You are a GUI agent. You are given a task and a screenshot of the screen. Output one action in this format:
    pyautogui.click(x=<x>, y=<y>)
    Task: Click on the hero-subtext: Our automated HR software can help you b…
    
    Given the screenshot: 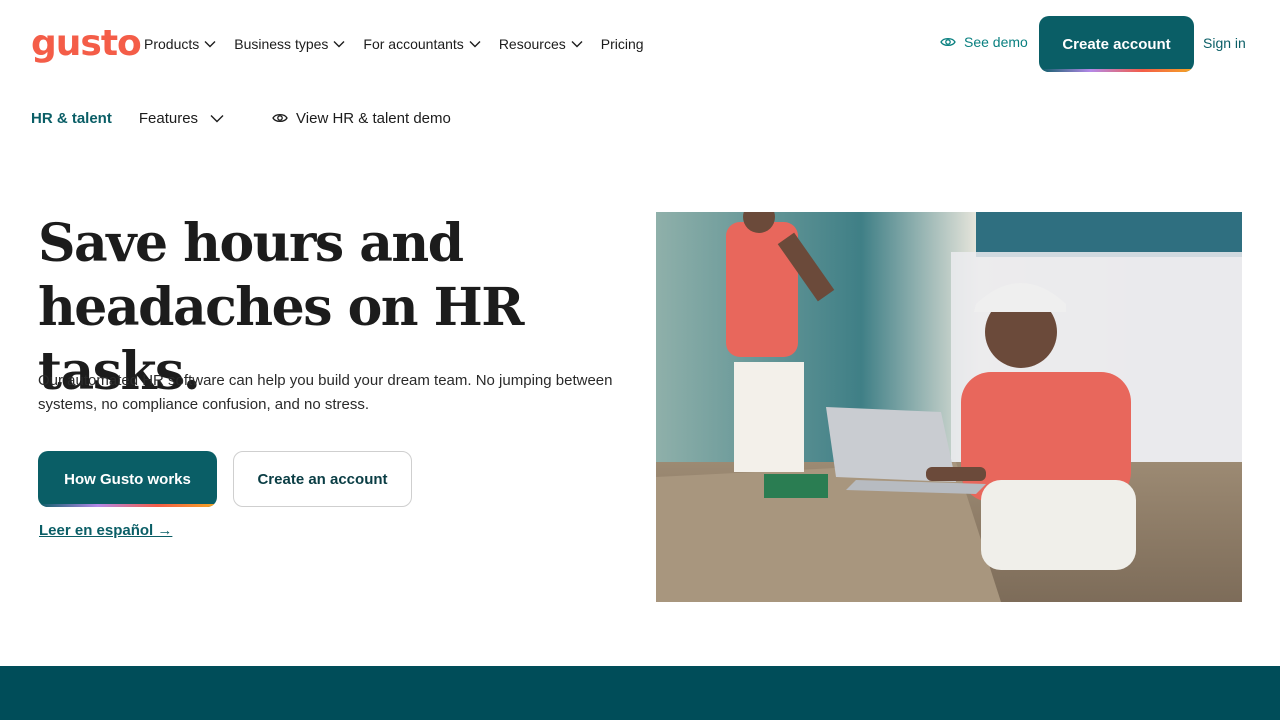 What is the action you would take?
    pyautogui.click(x=325, y=392)
    